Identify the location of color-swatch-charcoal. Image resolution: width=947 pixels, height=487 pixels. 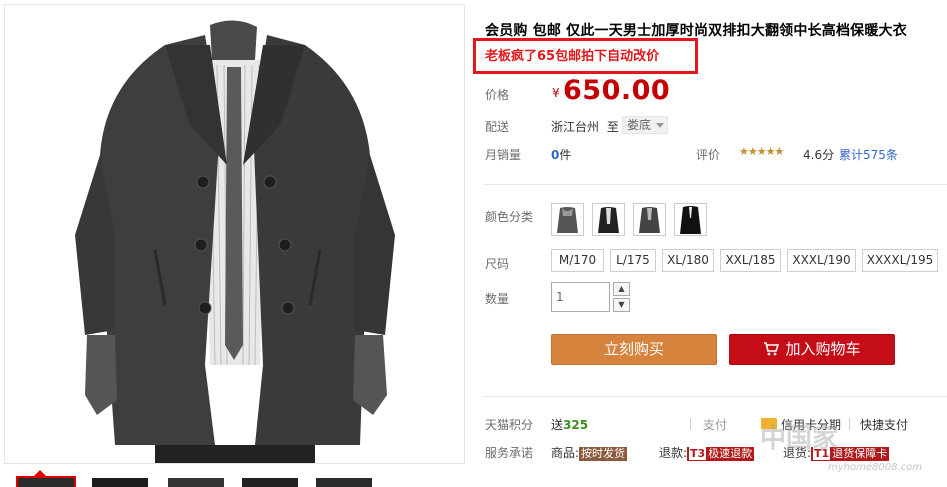
(649, 219).